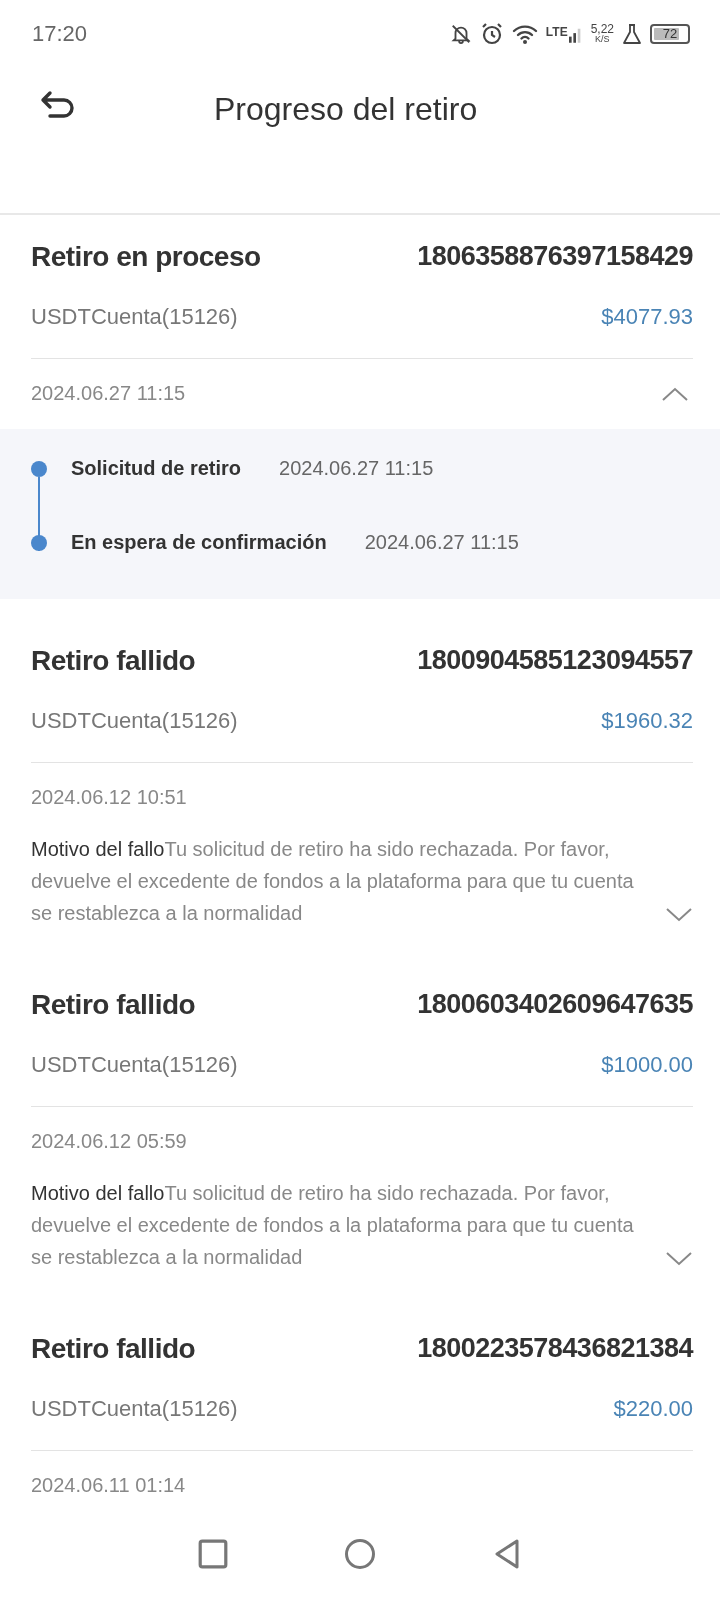  Describe the element at coordinates (109, 798) in the screenshot. I see `record-date: 2024.06.12 10:51` at that location.